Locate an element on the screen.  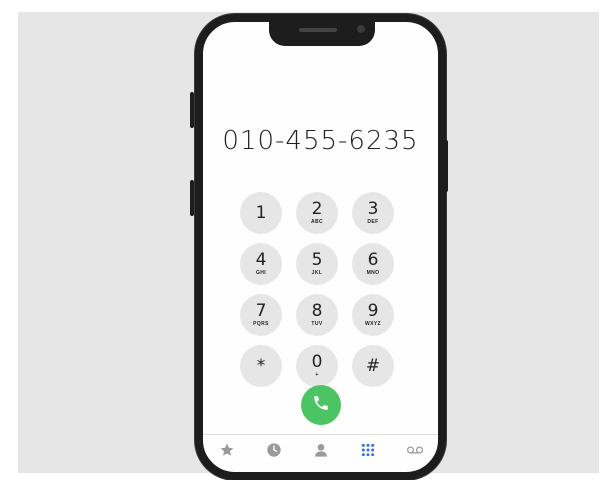
key-3: 3 DEF is located at coordinates (373, 213).